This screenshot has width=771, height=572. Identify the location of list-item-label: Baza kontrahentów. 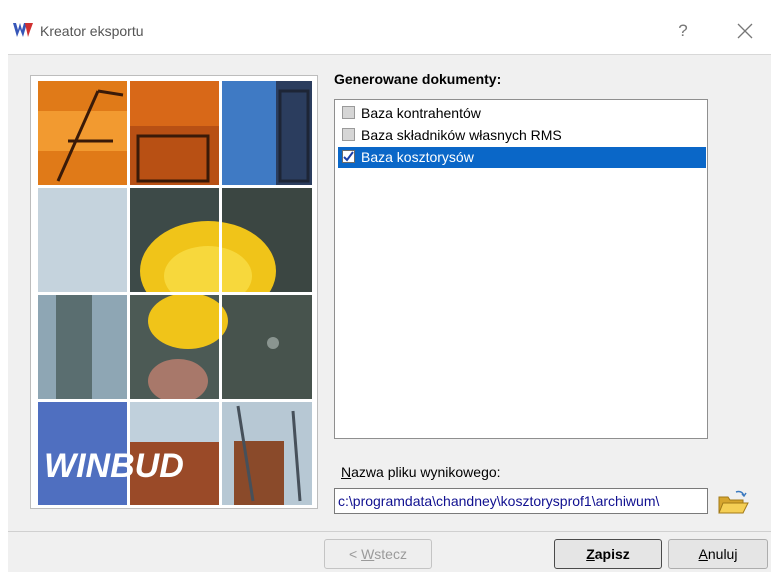
(421, 113).